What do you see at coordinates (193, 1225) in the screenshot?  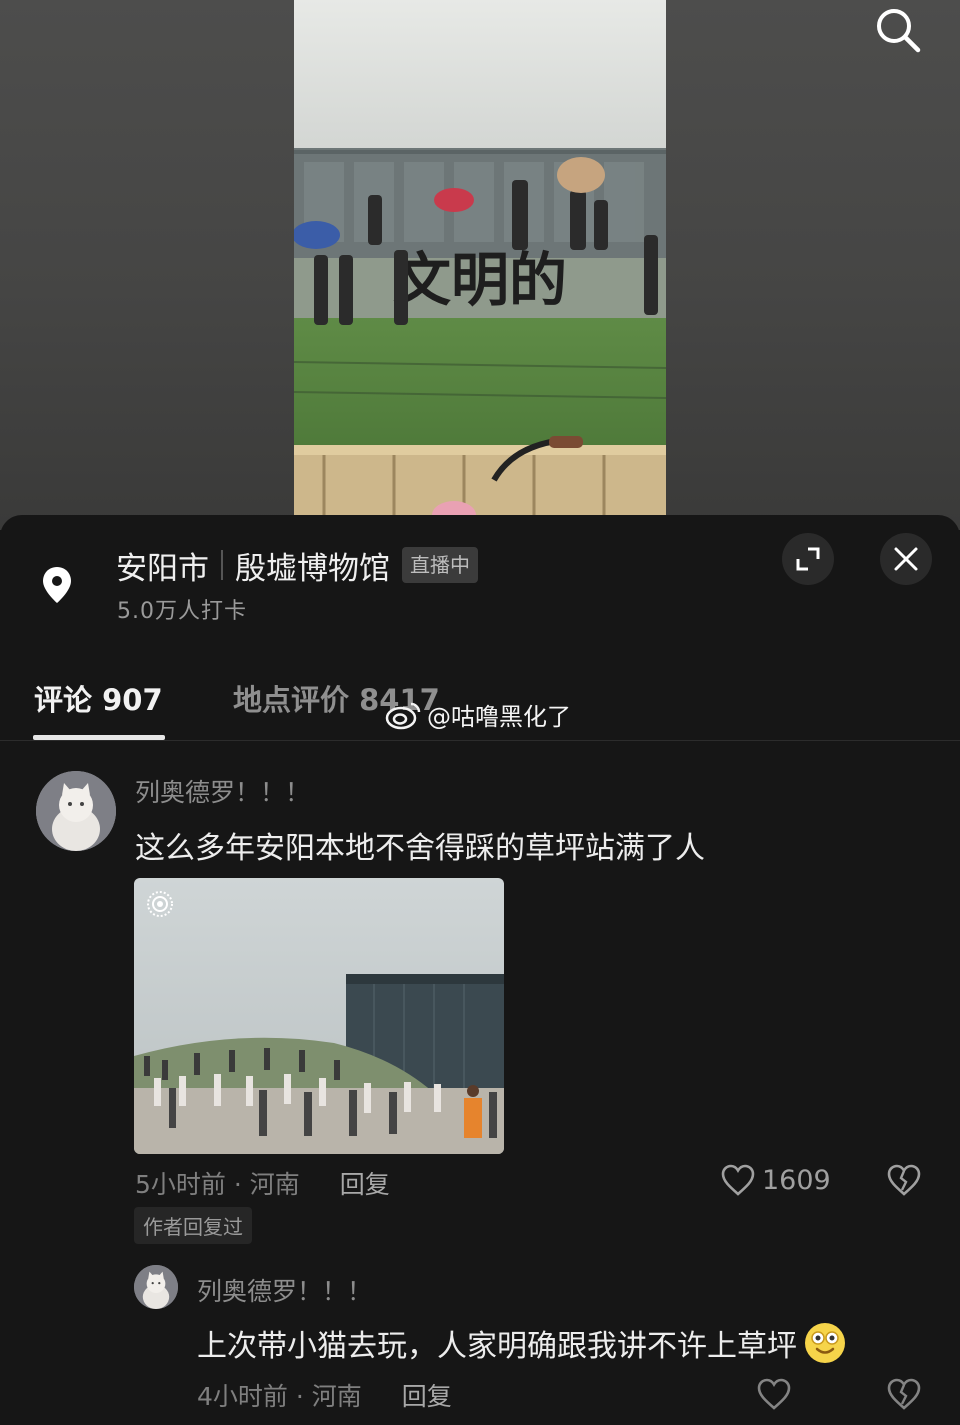 I see `author-replied-tag: 作者回复过` at bounding box center [193, 1225].